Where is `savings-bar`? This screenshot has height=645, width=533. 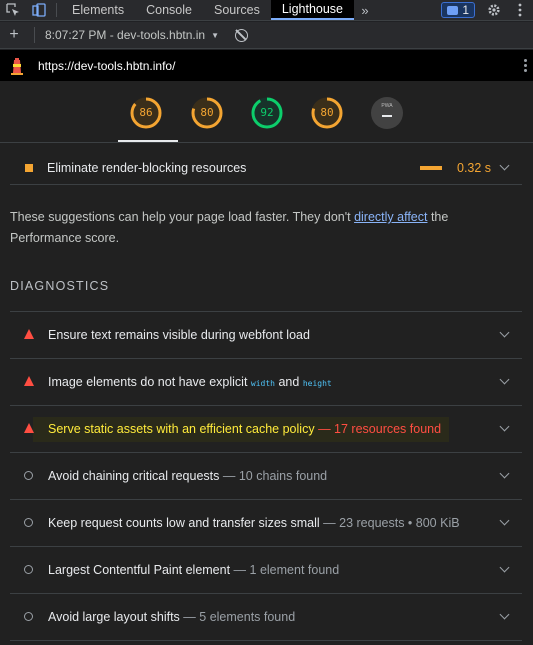 savings-bar is located at coordinates (431, 168).